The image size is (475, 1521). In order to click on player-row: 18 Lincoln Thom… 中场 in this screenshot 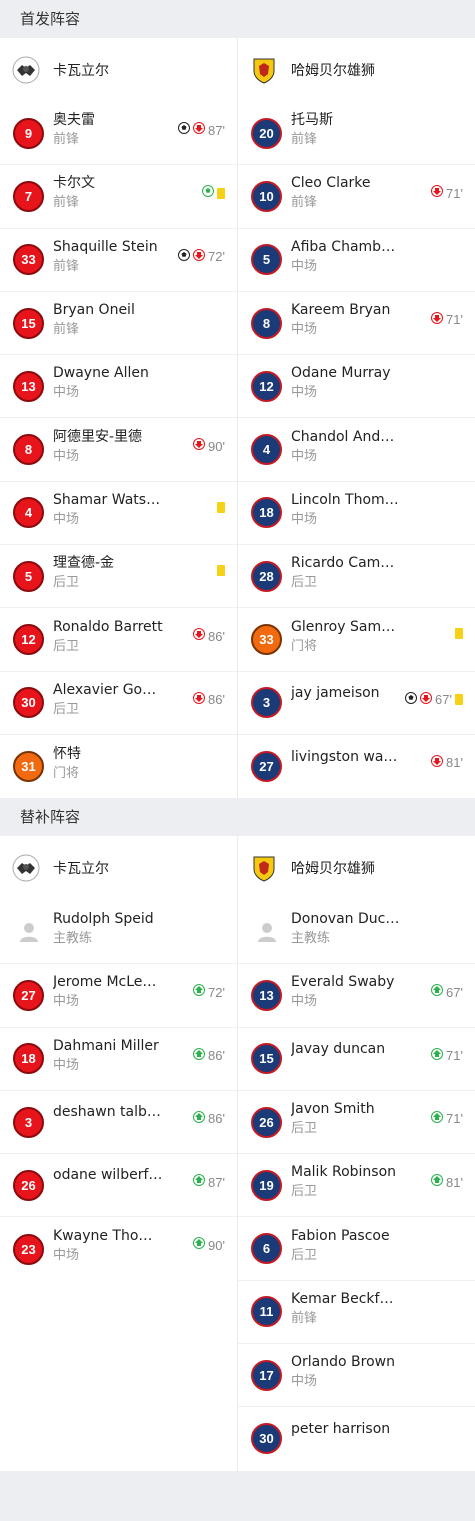, I will do `click(356, 514)`.